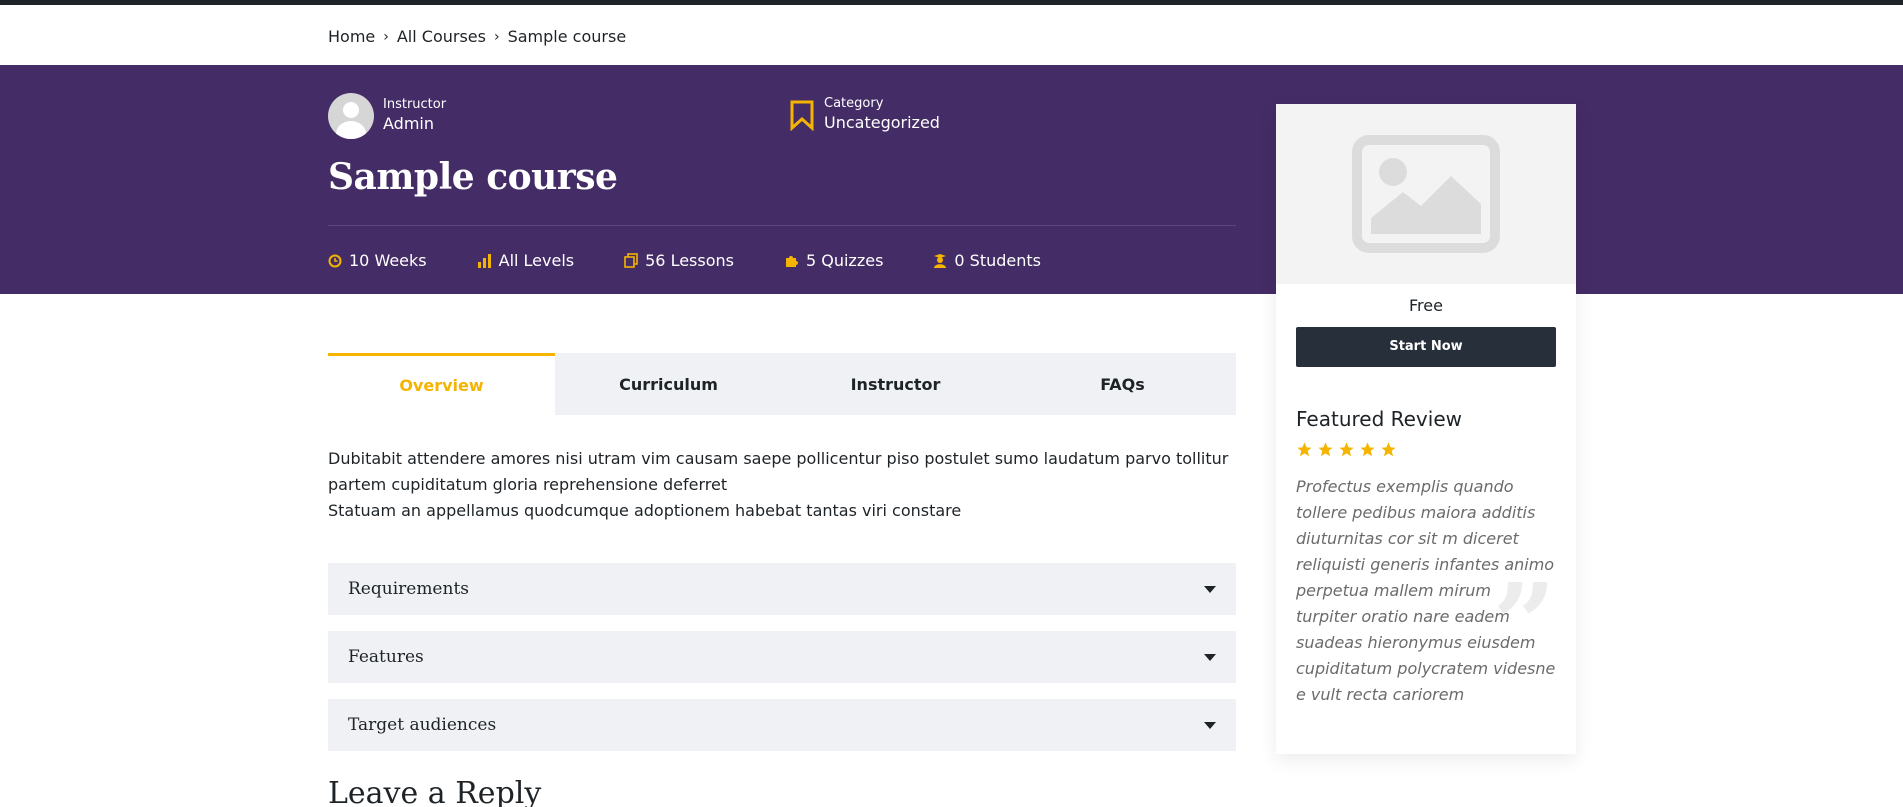  I want to click on clock-icon, so click(335, 260).